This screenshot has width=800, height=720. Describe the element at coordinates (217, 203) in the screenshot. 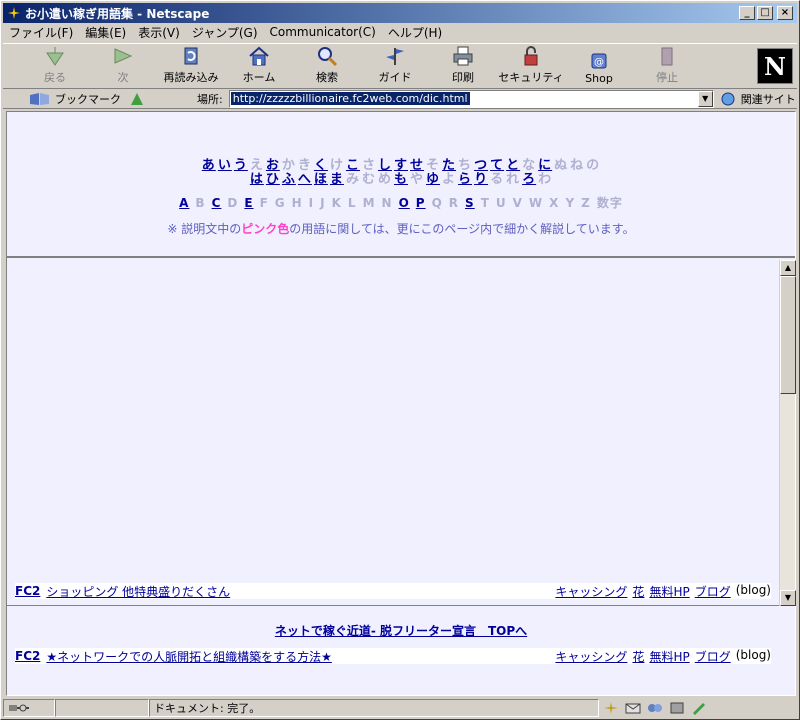

I see `index-link: C` at that location.